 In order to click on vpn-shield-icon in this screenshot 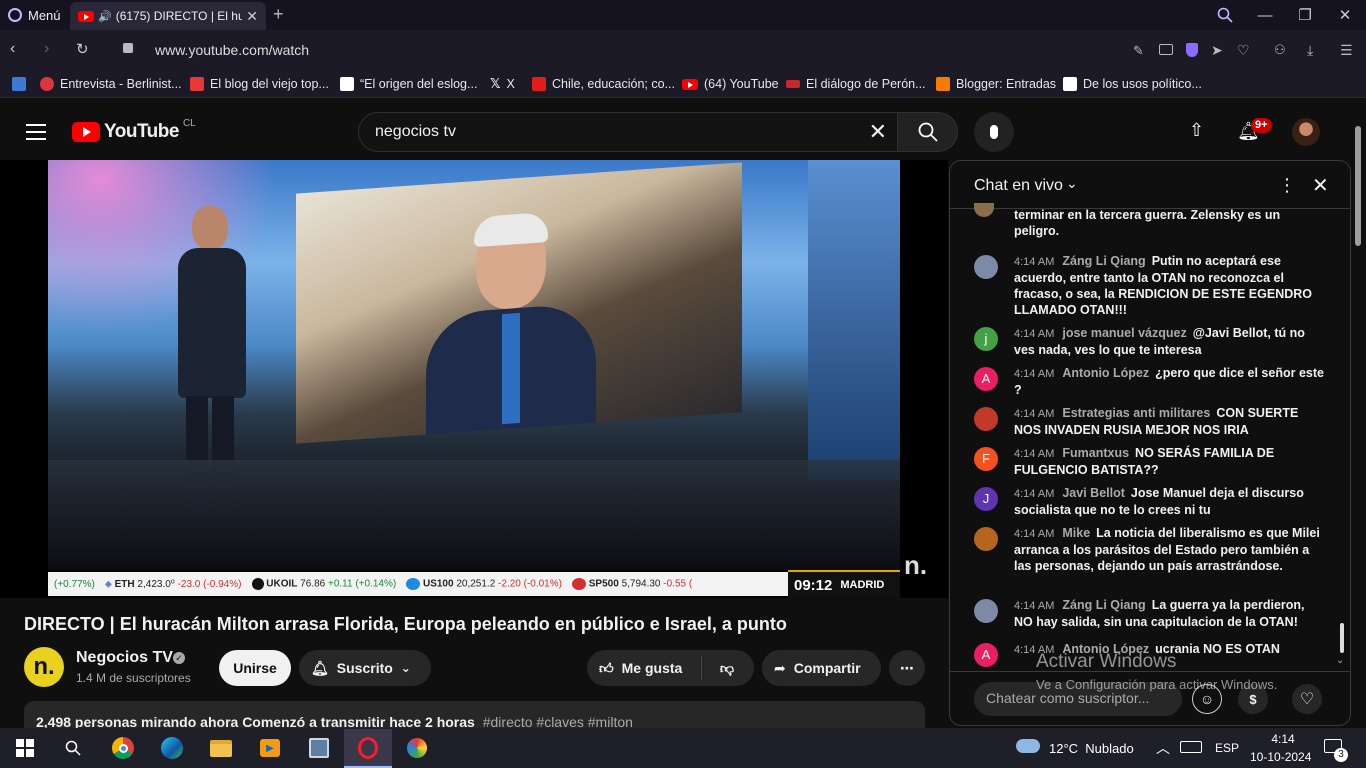, I will do `click(1192, 50)`.